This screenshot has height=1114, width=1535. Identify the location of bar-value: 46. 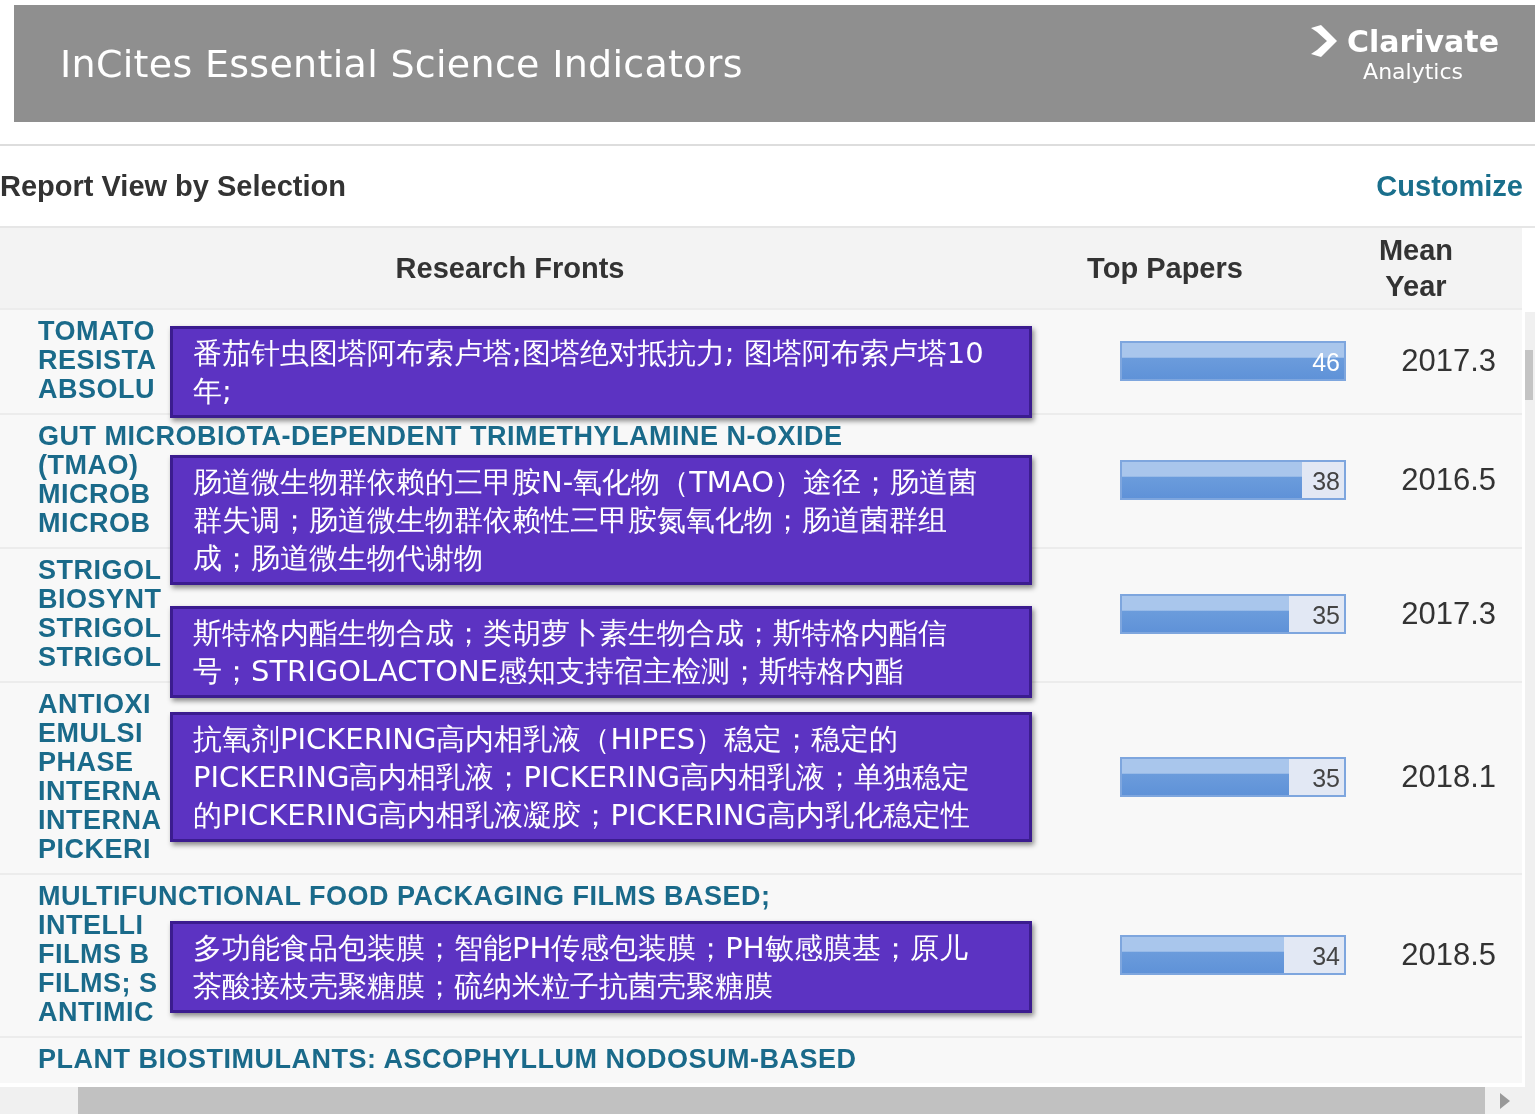
(1326, 362).